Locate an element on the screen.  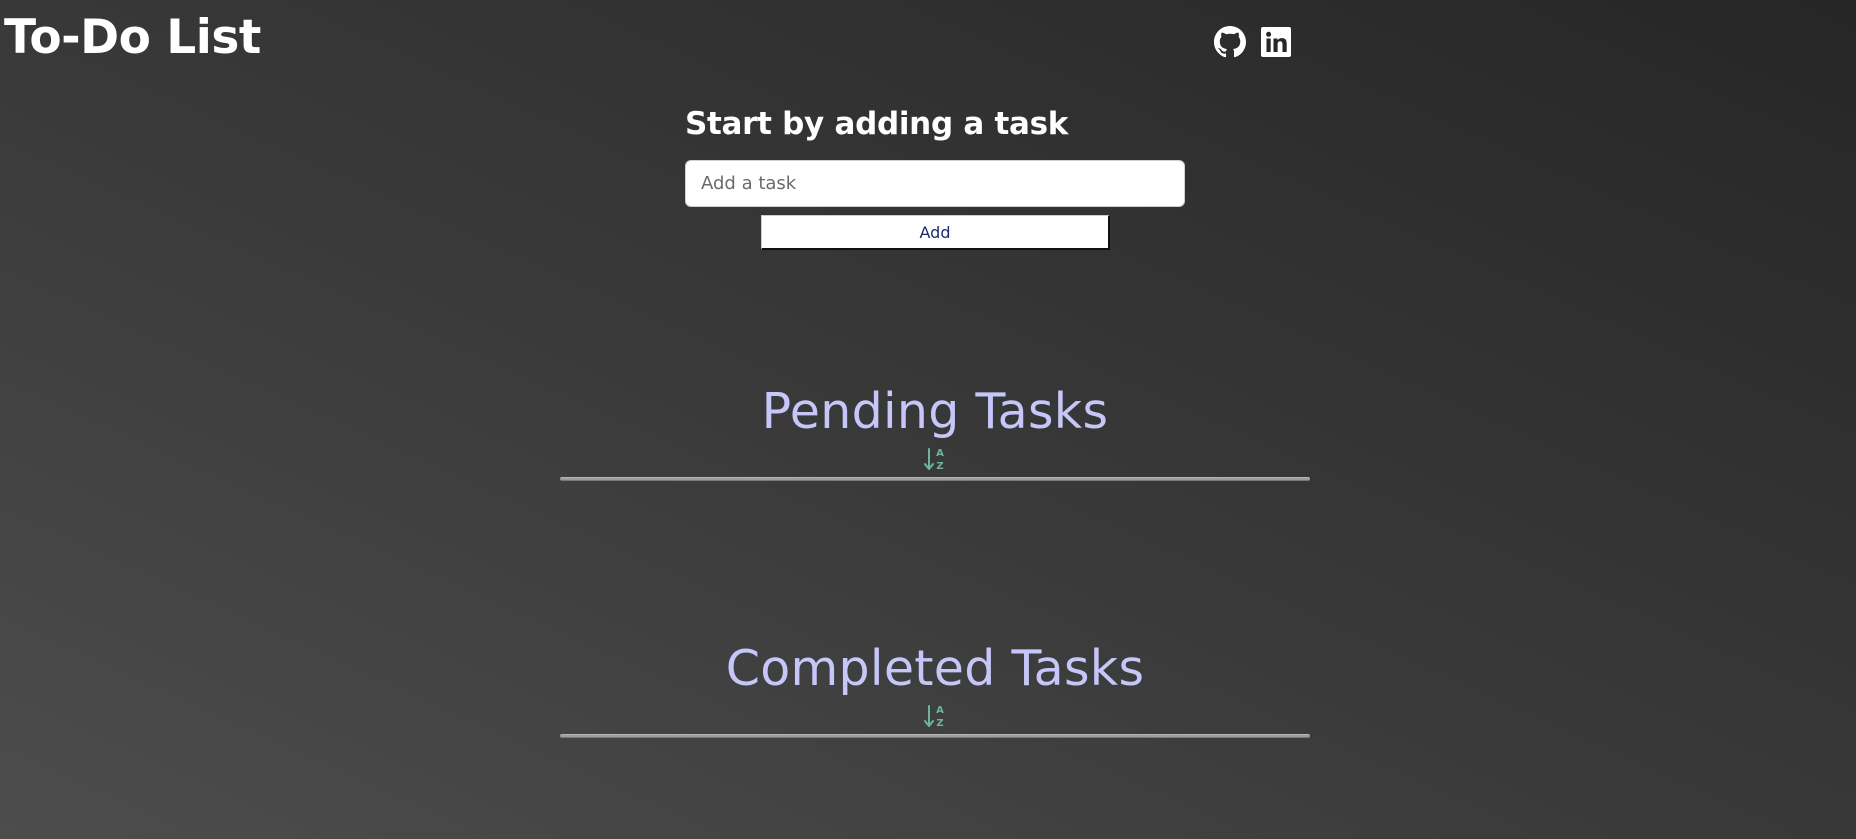
linkedin-link is located at coordinates (1276, 42).